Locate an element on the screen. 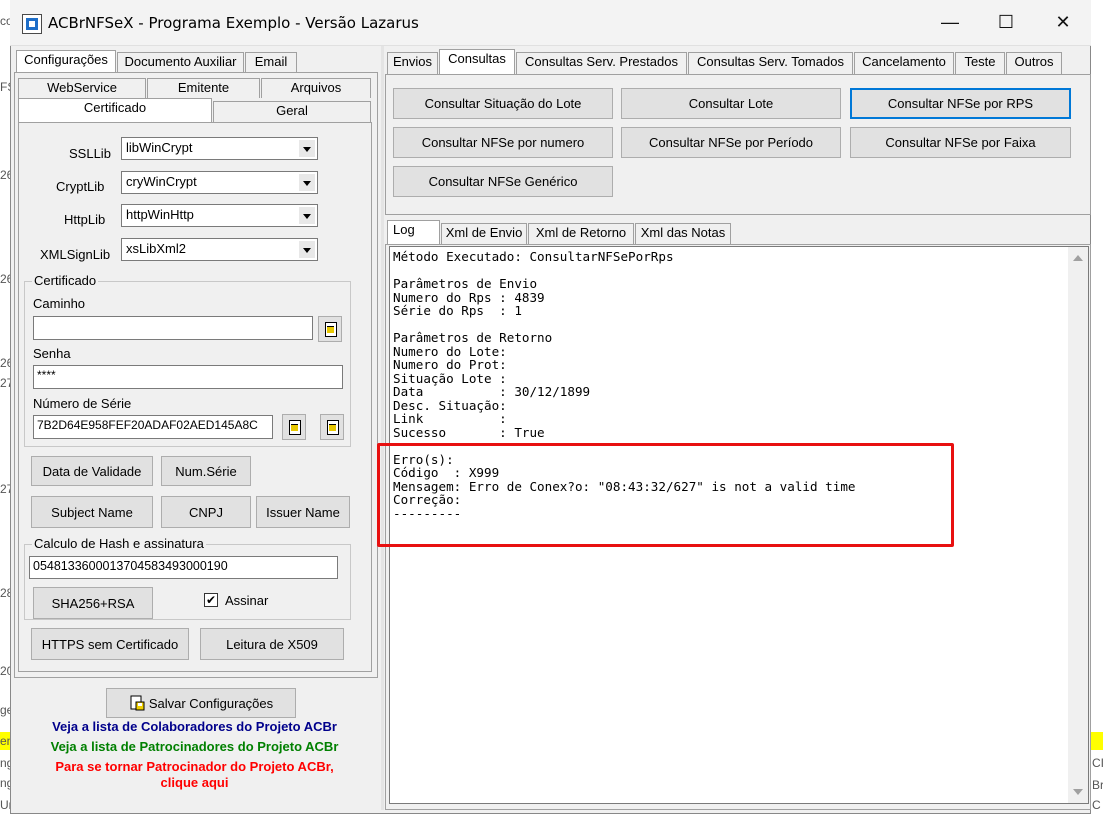  cryptlib-label: CryptLib is located at coordinates (80, 186).